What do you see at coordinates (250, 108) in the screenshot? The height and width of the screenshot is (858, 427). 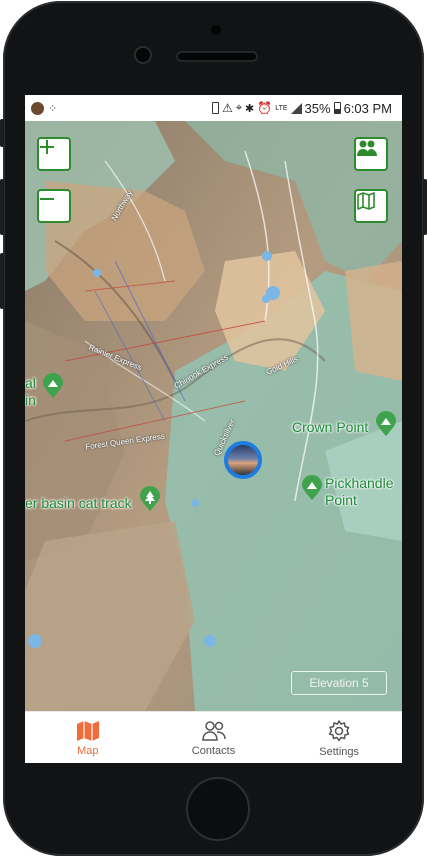 I see `bluetooth-icon: ✱` at bounding box center [250, 108].